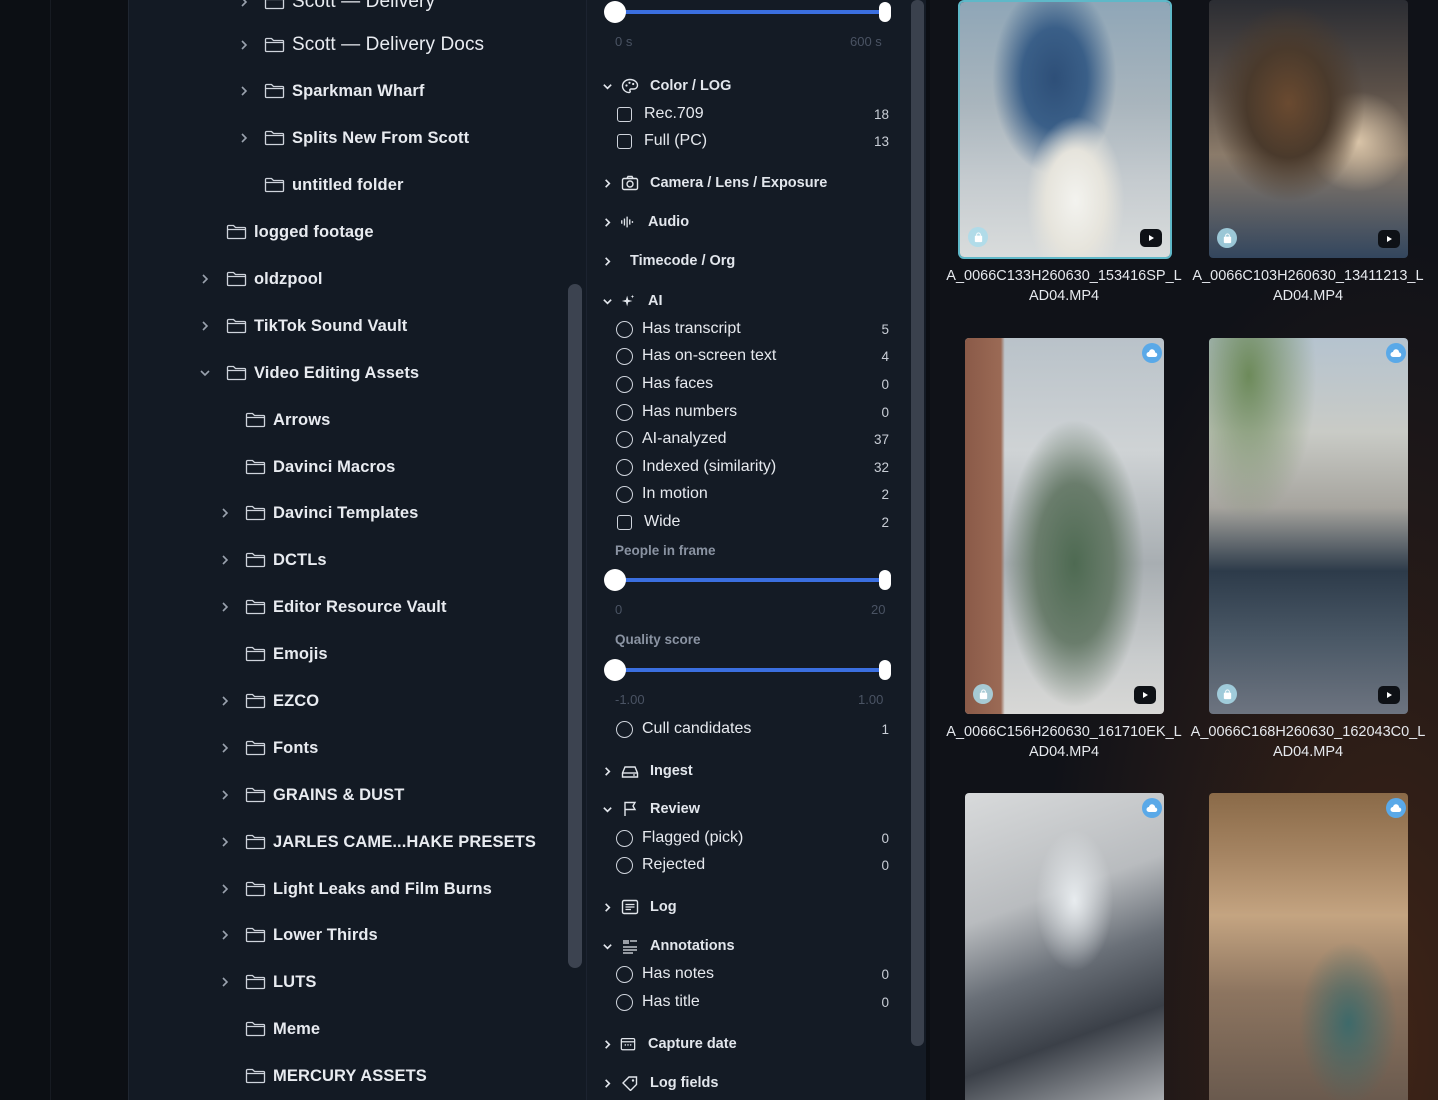 The image size is (1438, 1100). Describe the element at coordinates (205, 373) in the screenshot. I see `chevron-down-icon` at that location.